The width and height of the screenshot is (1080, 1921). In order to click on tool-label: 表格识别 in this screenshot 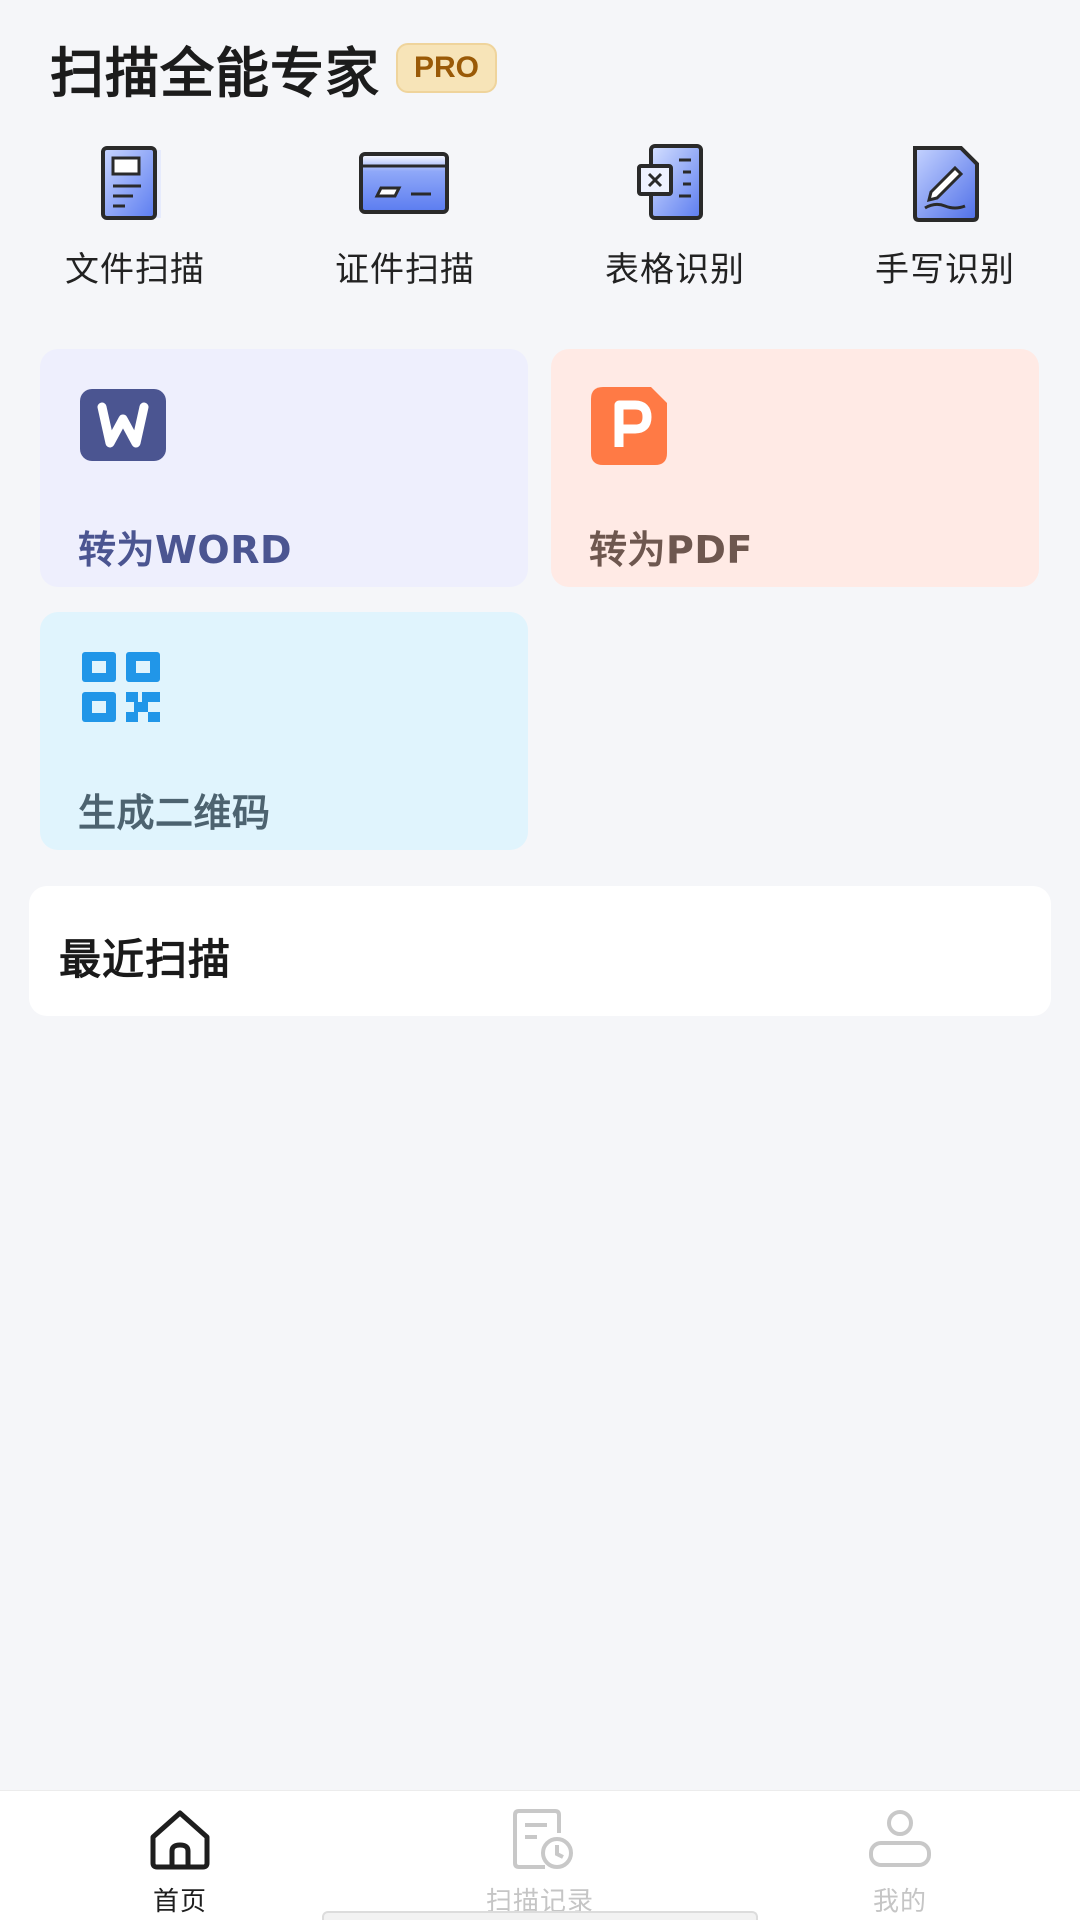, I will do `click(675, 270)`.